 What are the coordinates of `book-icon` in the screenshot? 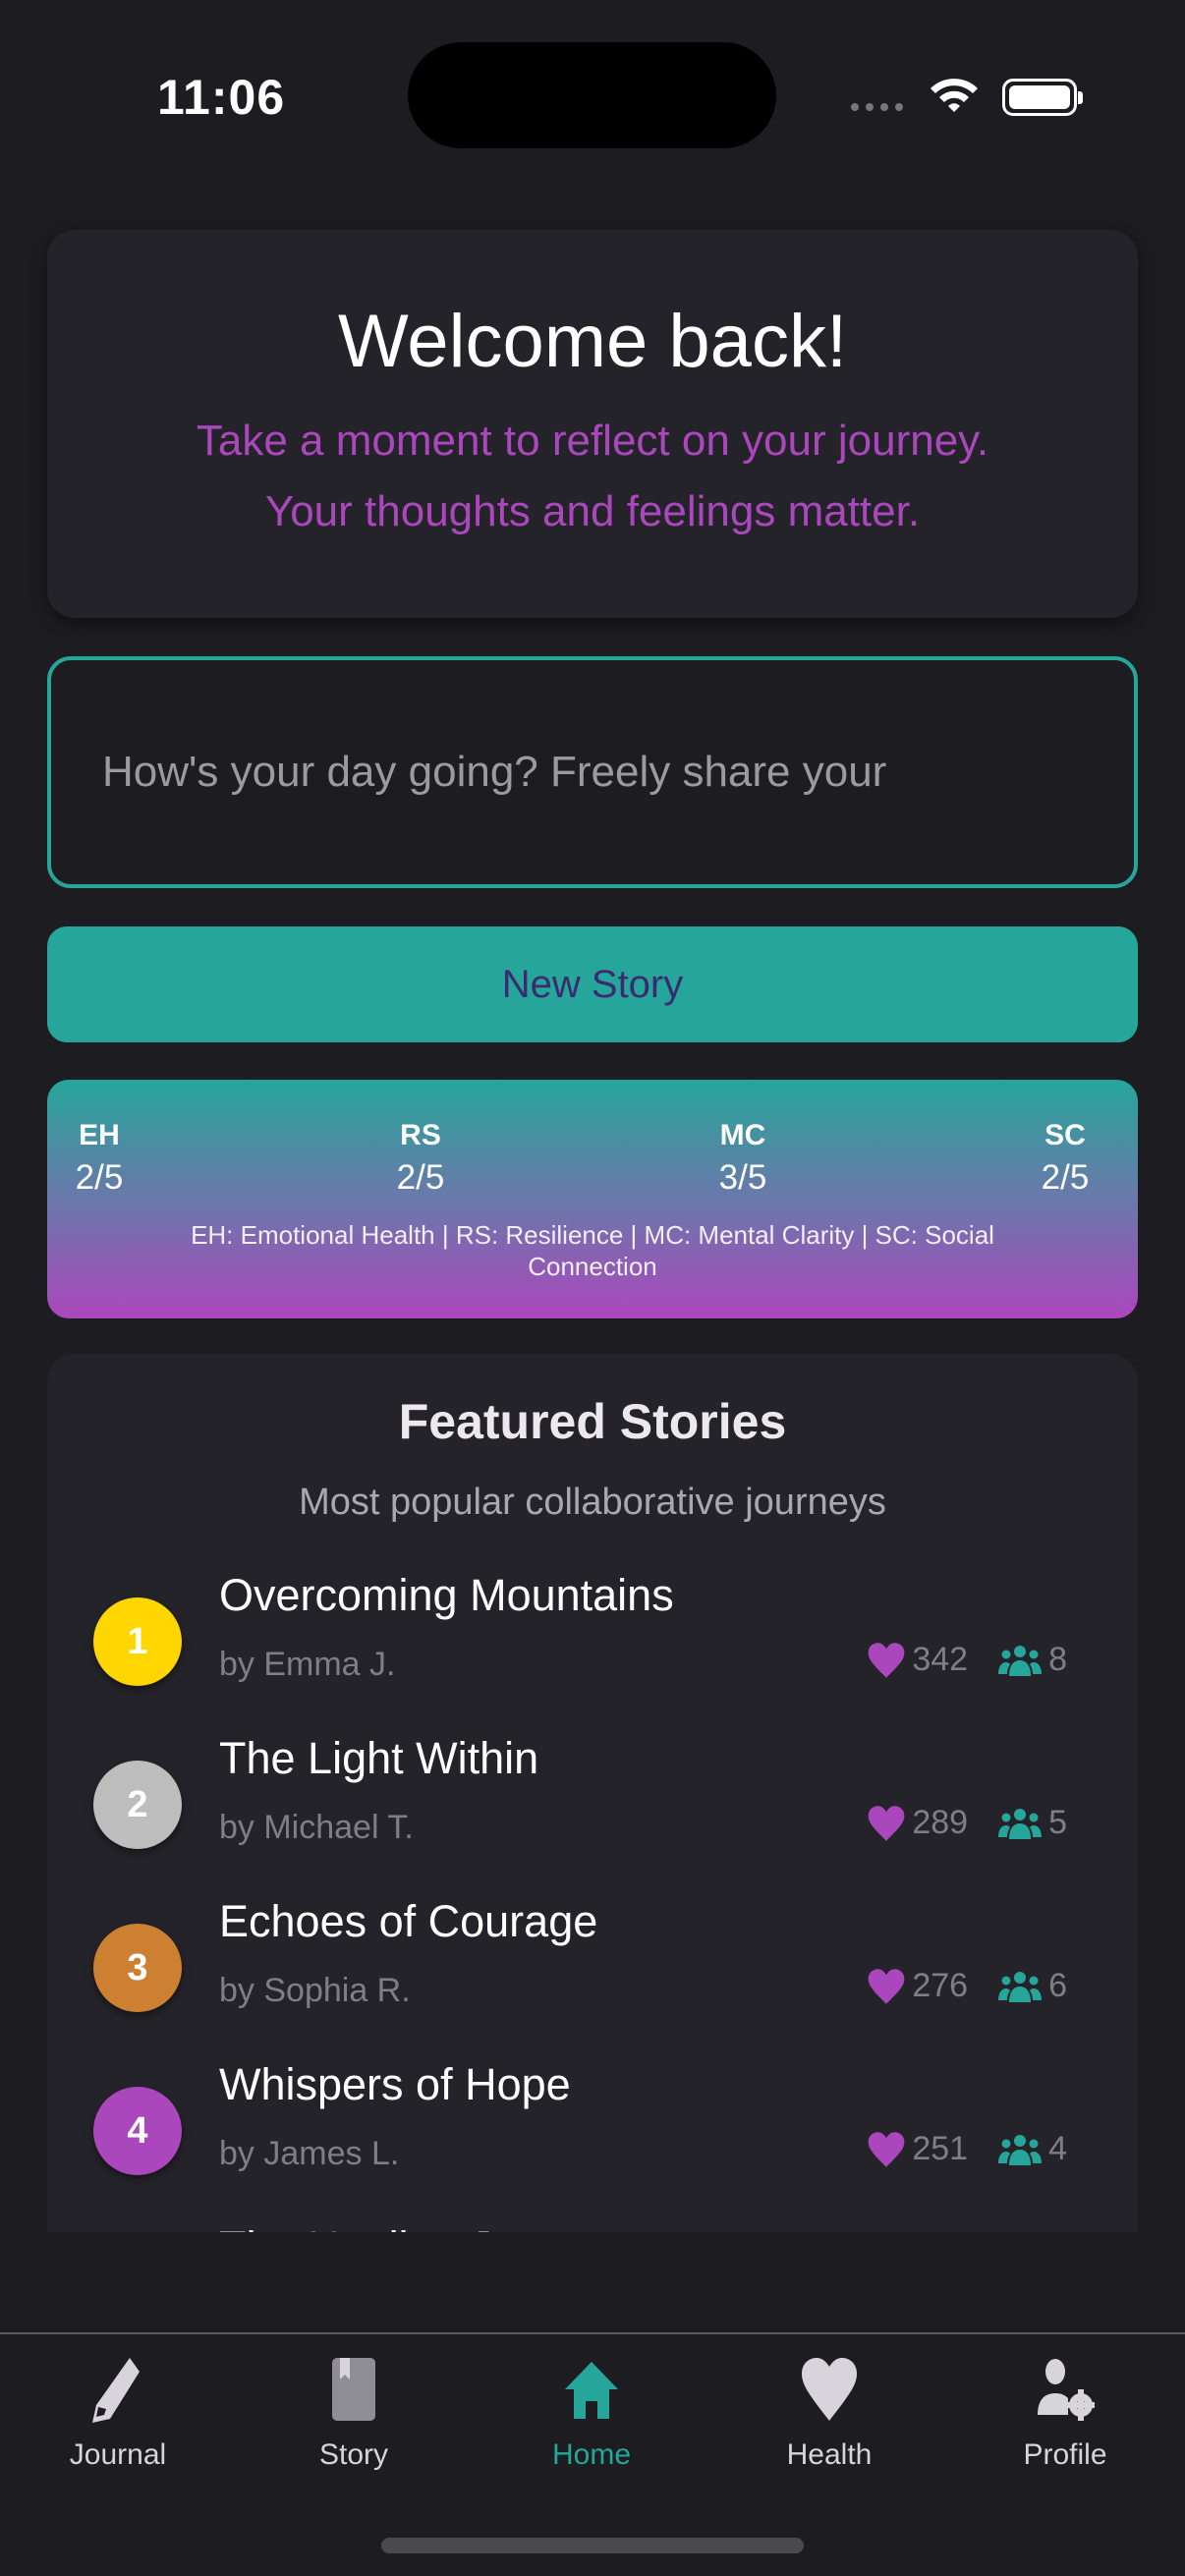 It's located at (353, 2389).